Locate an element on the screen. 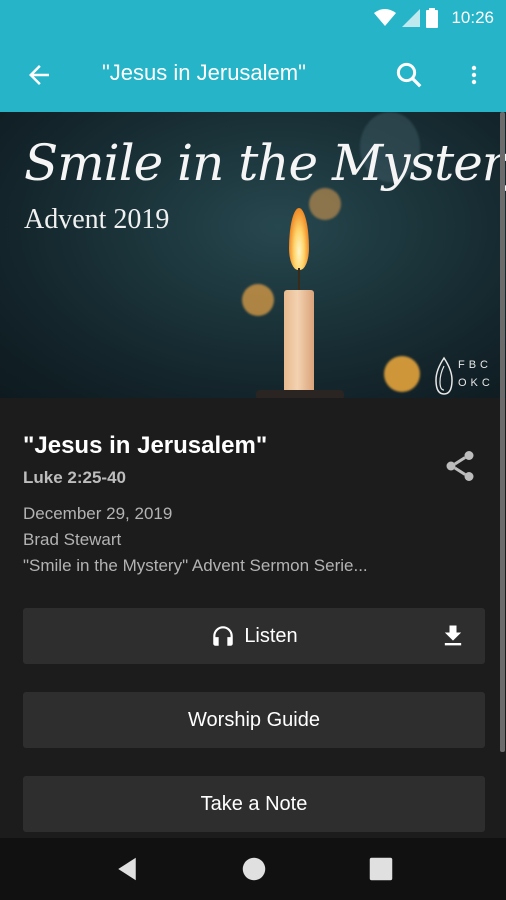 Image resolution: width=506 pixels, height=900 pixels. wifi-icon is located at coordinates (385, 17).